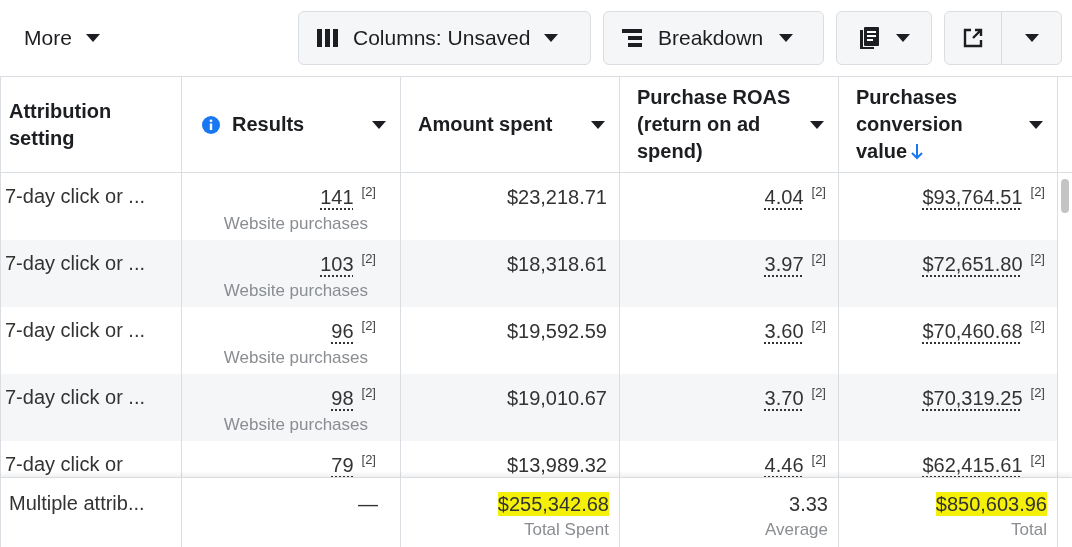 The width and height of the screenshot is (1072, 547). I want to click on document-stack-icon, so click(869, 38).